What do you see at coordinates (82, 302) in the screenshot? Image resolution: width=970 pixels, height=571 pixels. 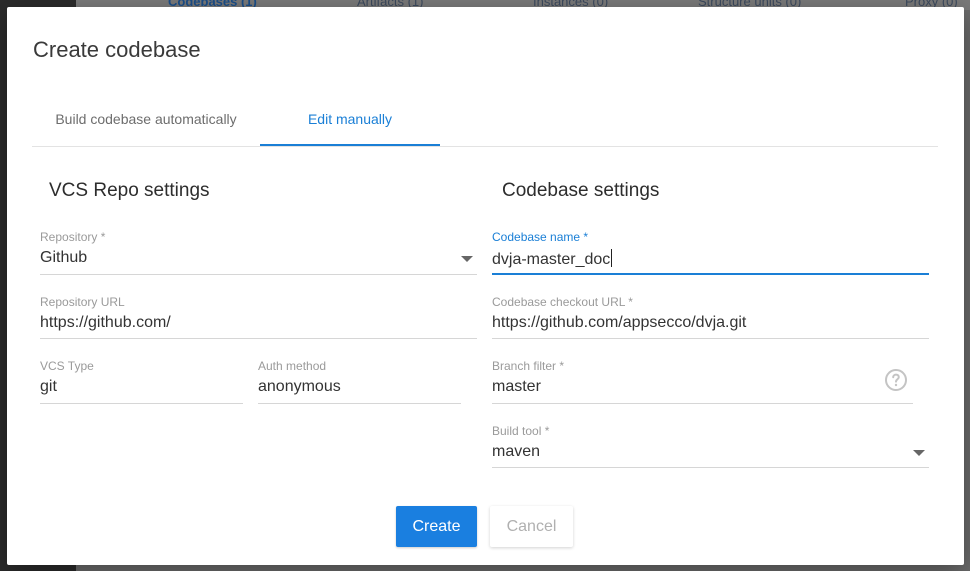 I see `repository-url-label: Repository URL` at bounding box center [82, 302].